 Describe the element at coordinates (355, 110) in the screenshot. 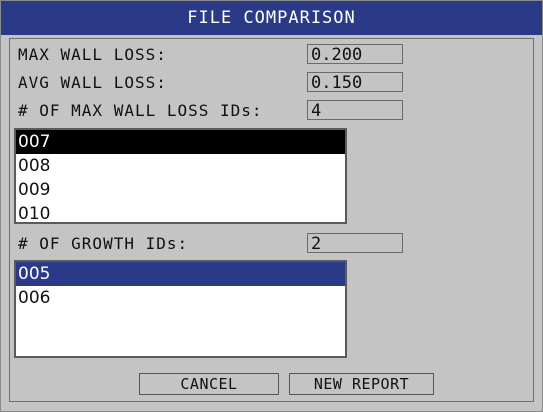

I see `max-wall-loss-ids-value: 4` at that location.